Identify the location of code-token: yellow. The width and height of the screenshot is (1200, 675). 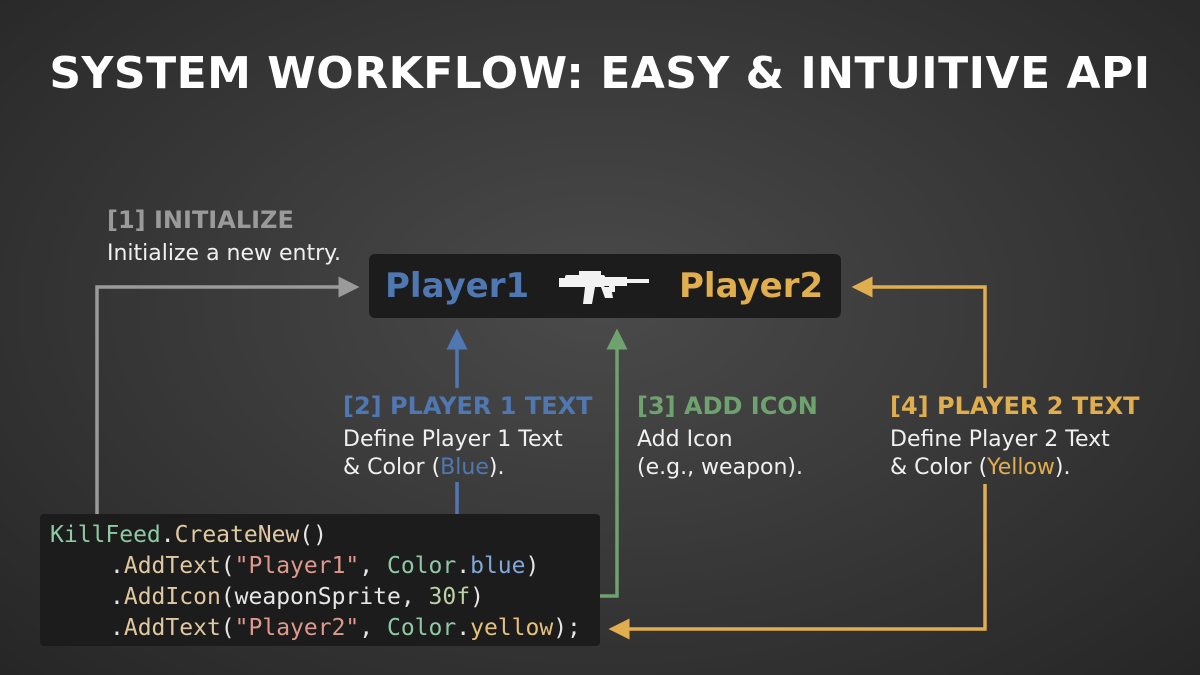
(512, 628).